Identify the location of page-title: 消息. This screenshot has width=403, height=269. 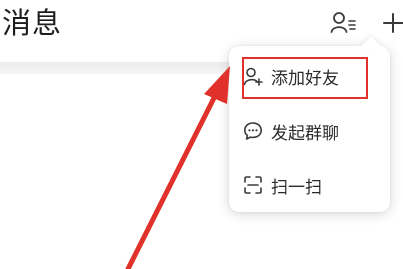
(32, 23).